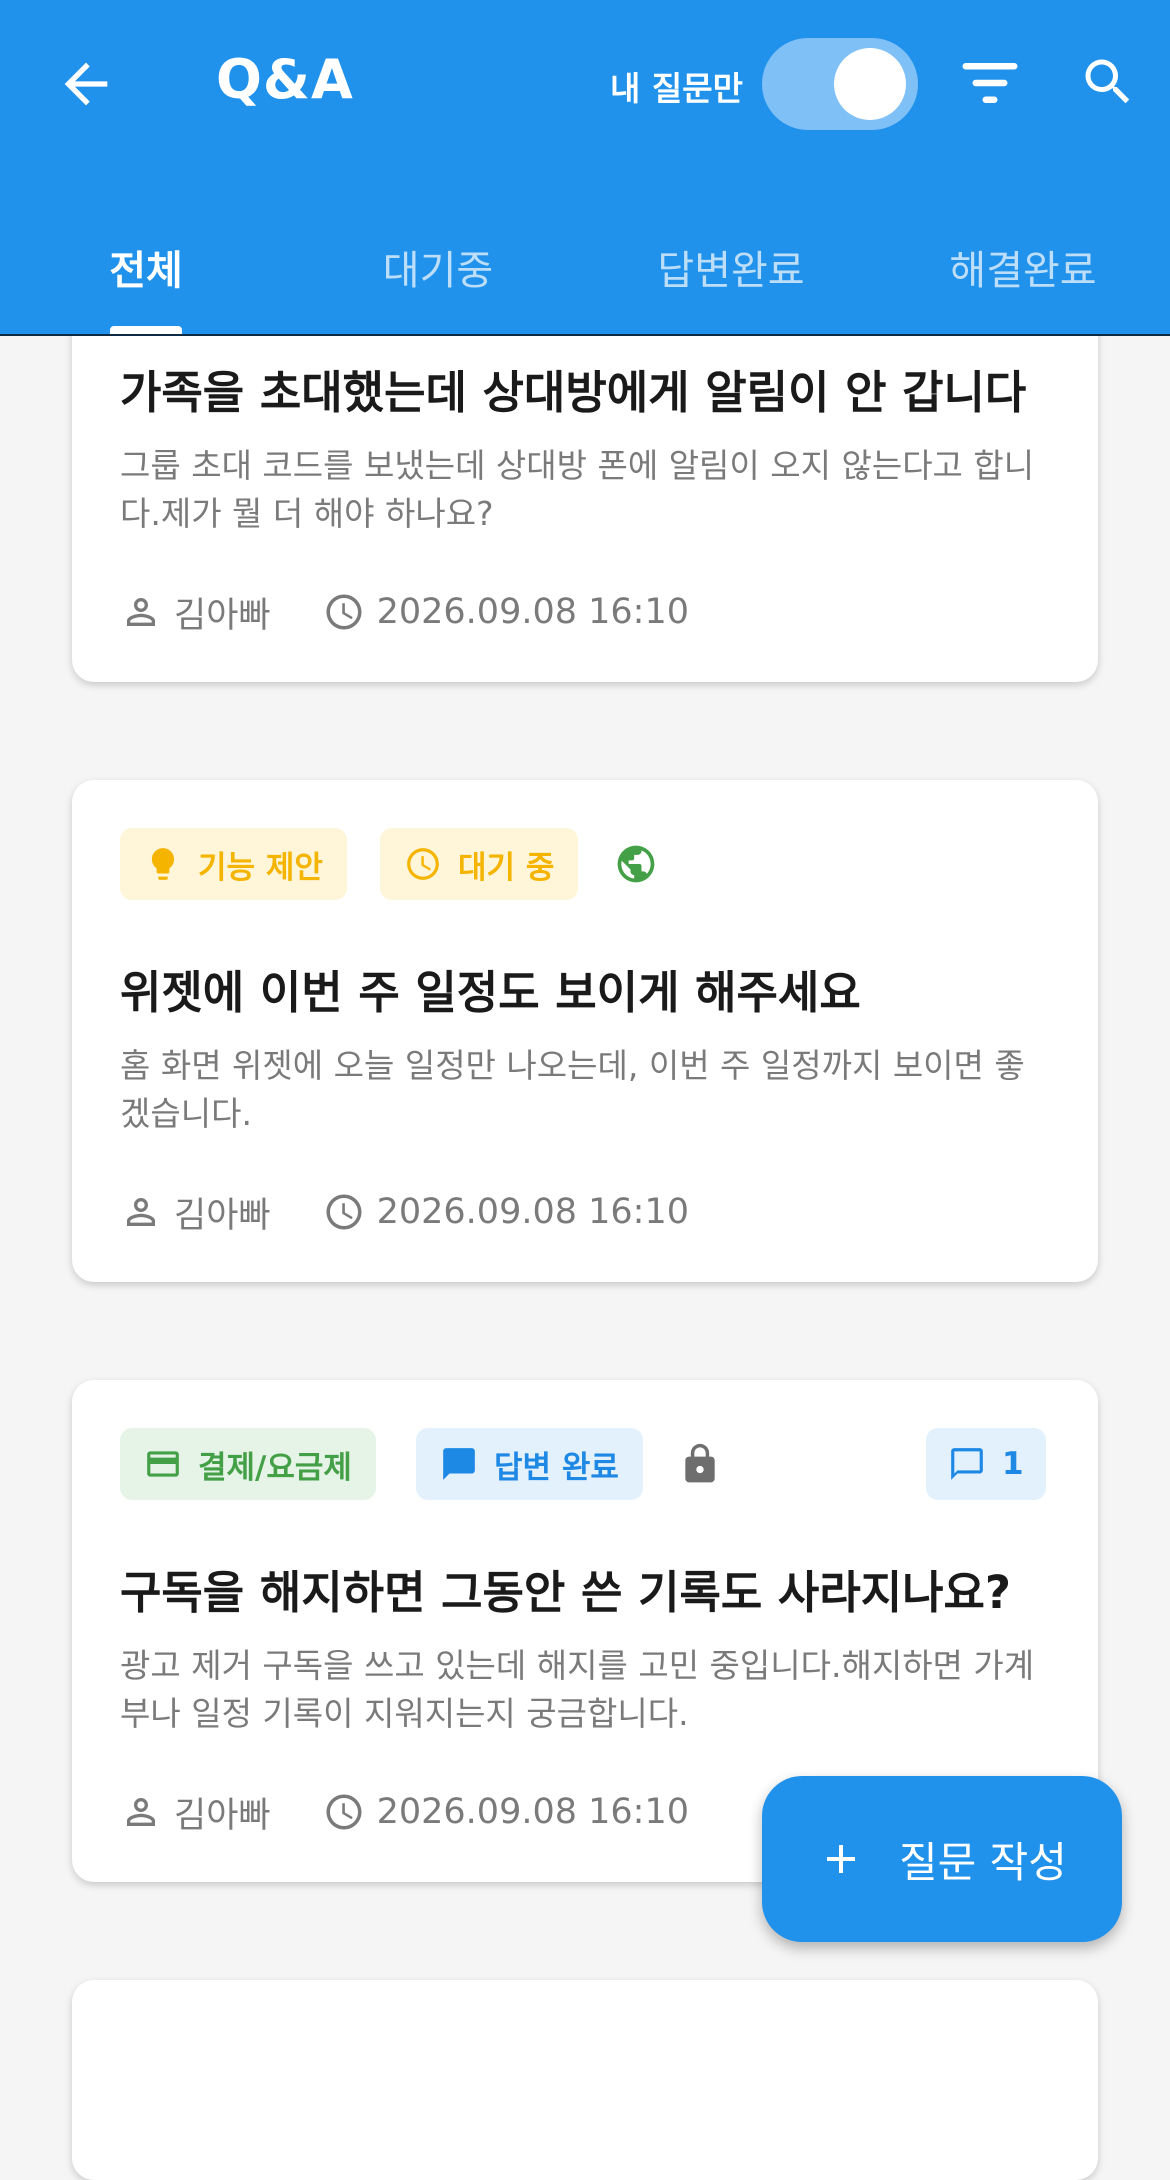 The image size is (1170, 2180). What do you see at coordinates (459, 1464) in the screenshot?
I see `chat-bubble-icon` at bounding box center [459, 1464].